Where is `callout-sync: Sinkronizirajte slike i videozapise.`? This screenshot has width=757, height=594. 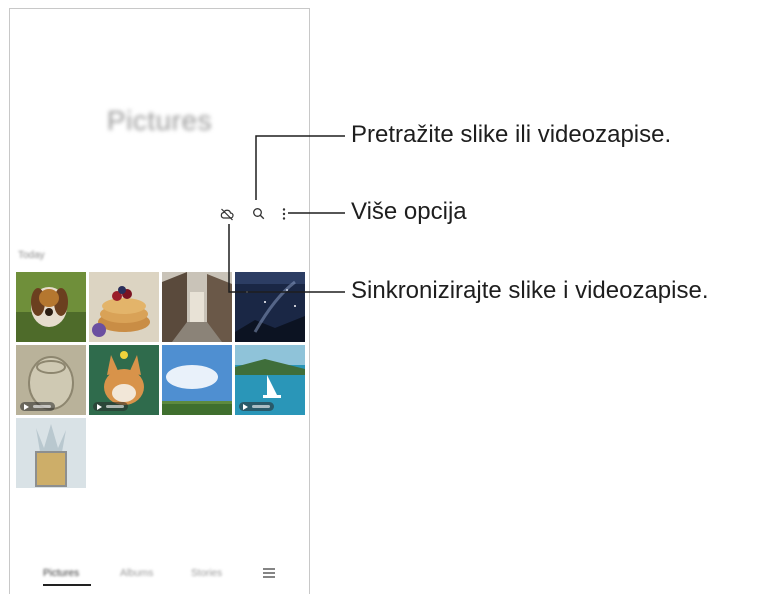 callout-sync: Sinkronizirajte slike i videozapise. is located at coordinates (530, 290).